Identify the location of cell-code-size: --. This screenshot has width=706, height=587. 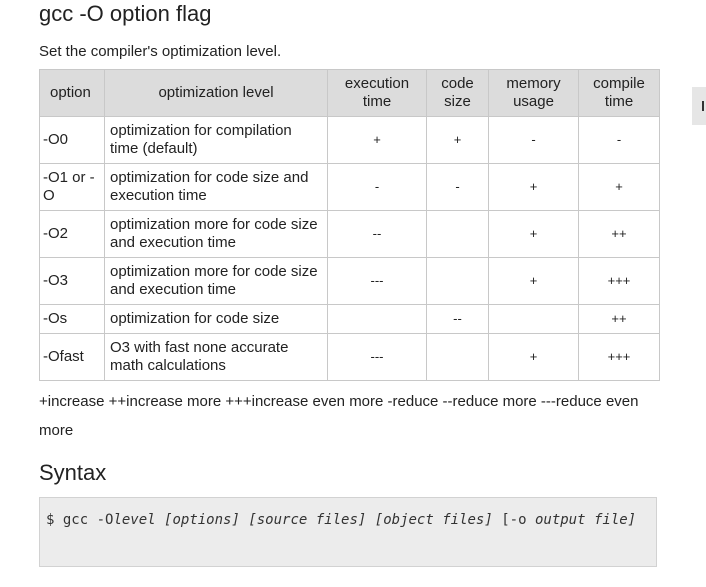
(457, 319).